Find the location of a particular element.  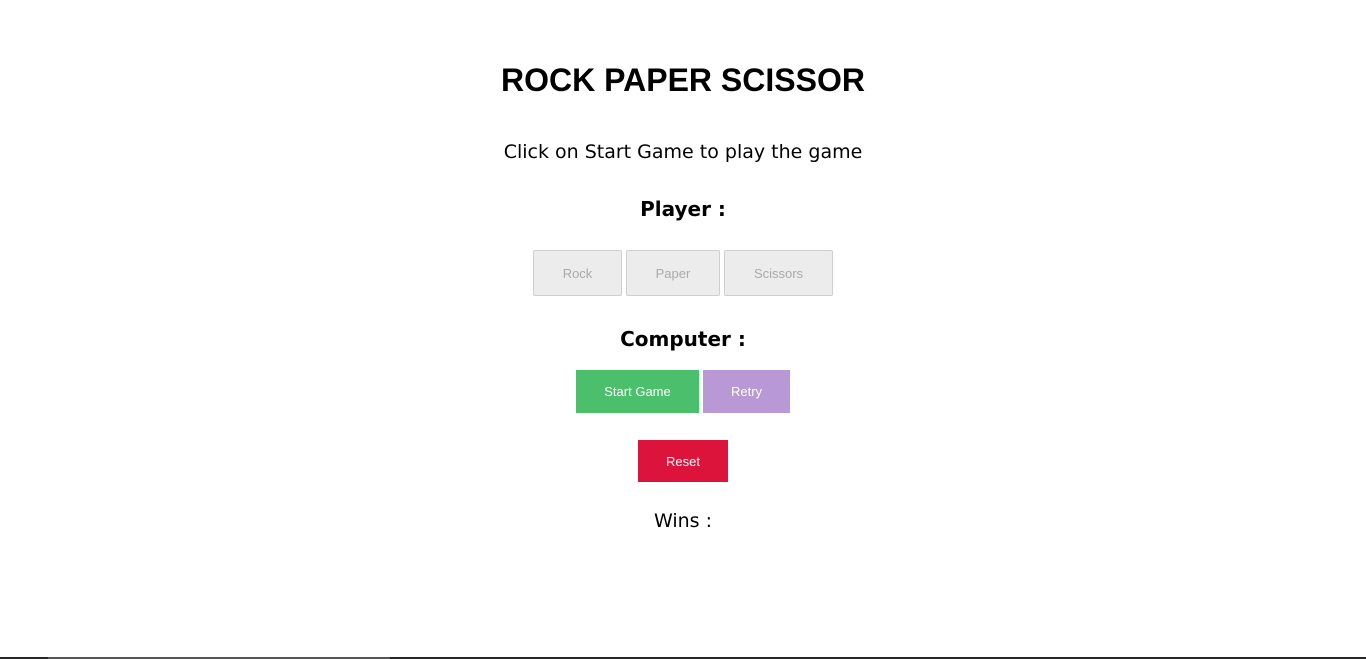

retry-button: Retry is located at coordinates (746, 391).